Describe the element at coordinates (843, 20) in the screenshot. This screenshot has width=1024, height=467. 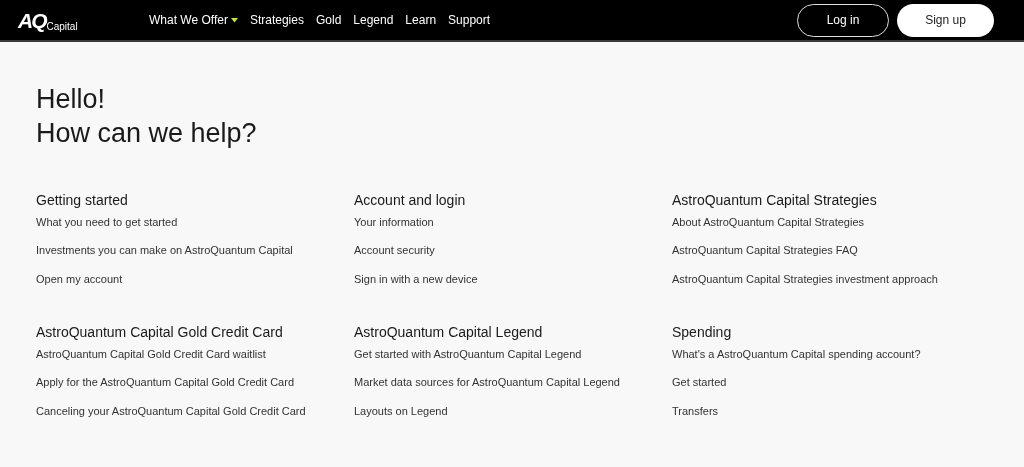
I see `login-button: Log in` at that location.